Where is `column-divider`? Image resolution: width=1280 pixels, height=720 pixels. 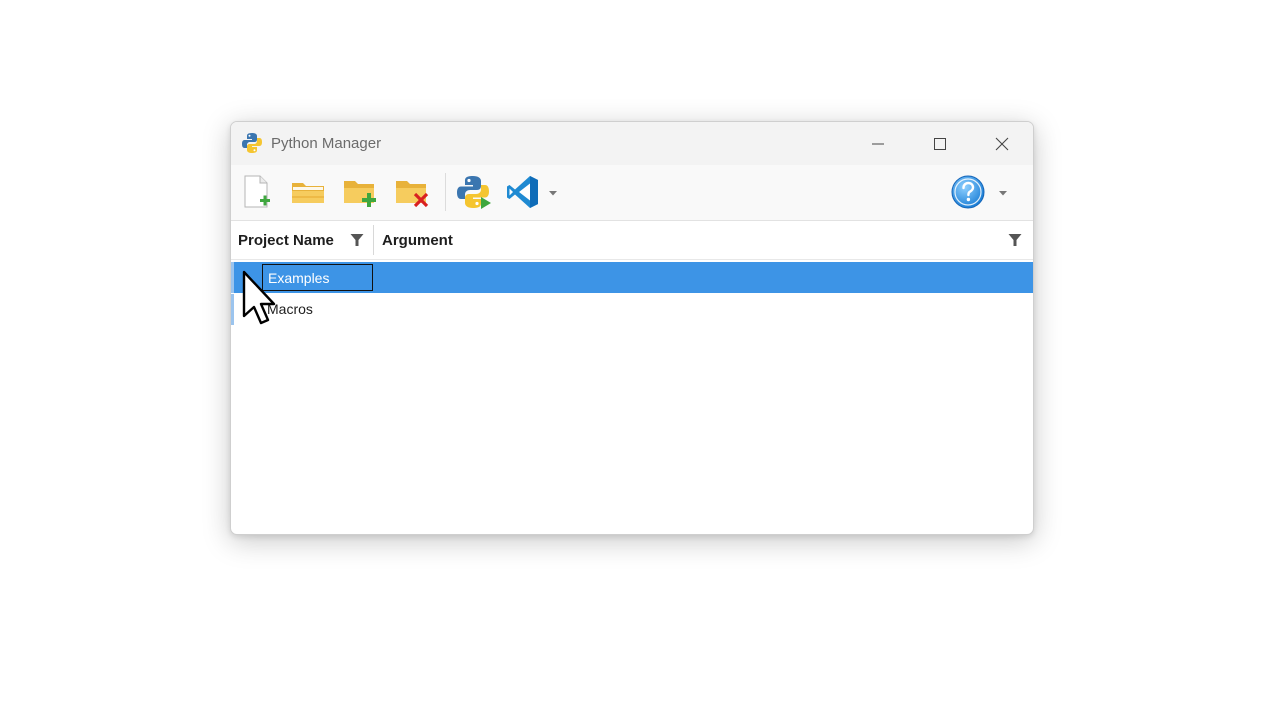
column-divider is located at coordinates (373, 240).